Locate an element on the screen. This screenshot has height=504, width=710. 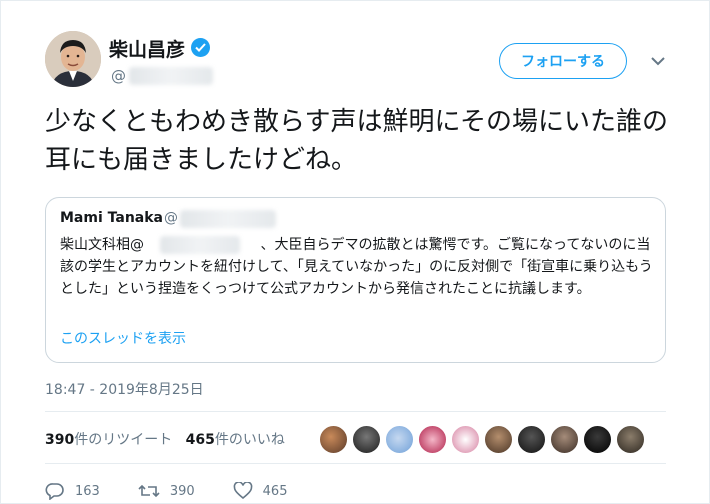
retweet-icon is located at coordinates (149, 491).